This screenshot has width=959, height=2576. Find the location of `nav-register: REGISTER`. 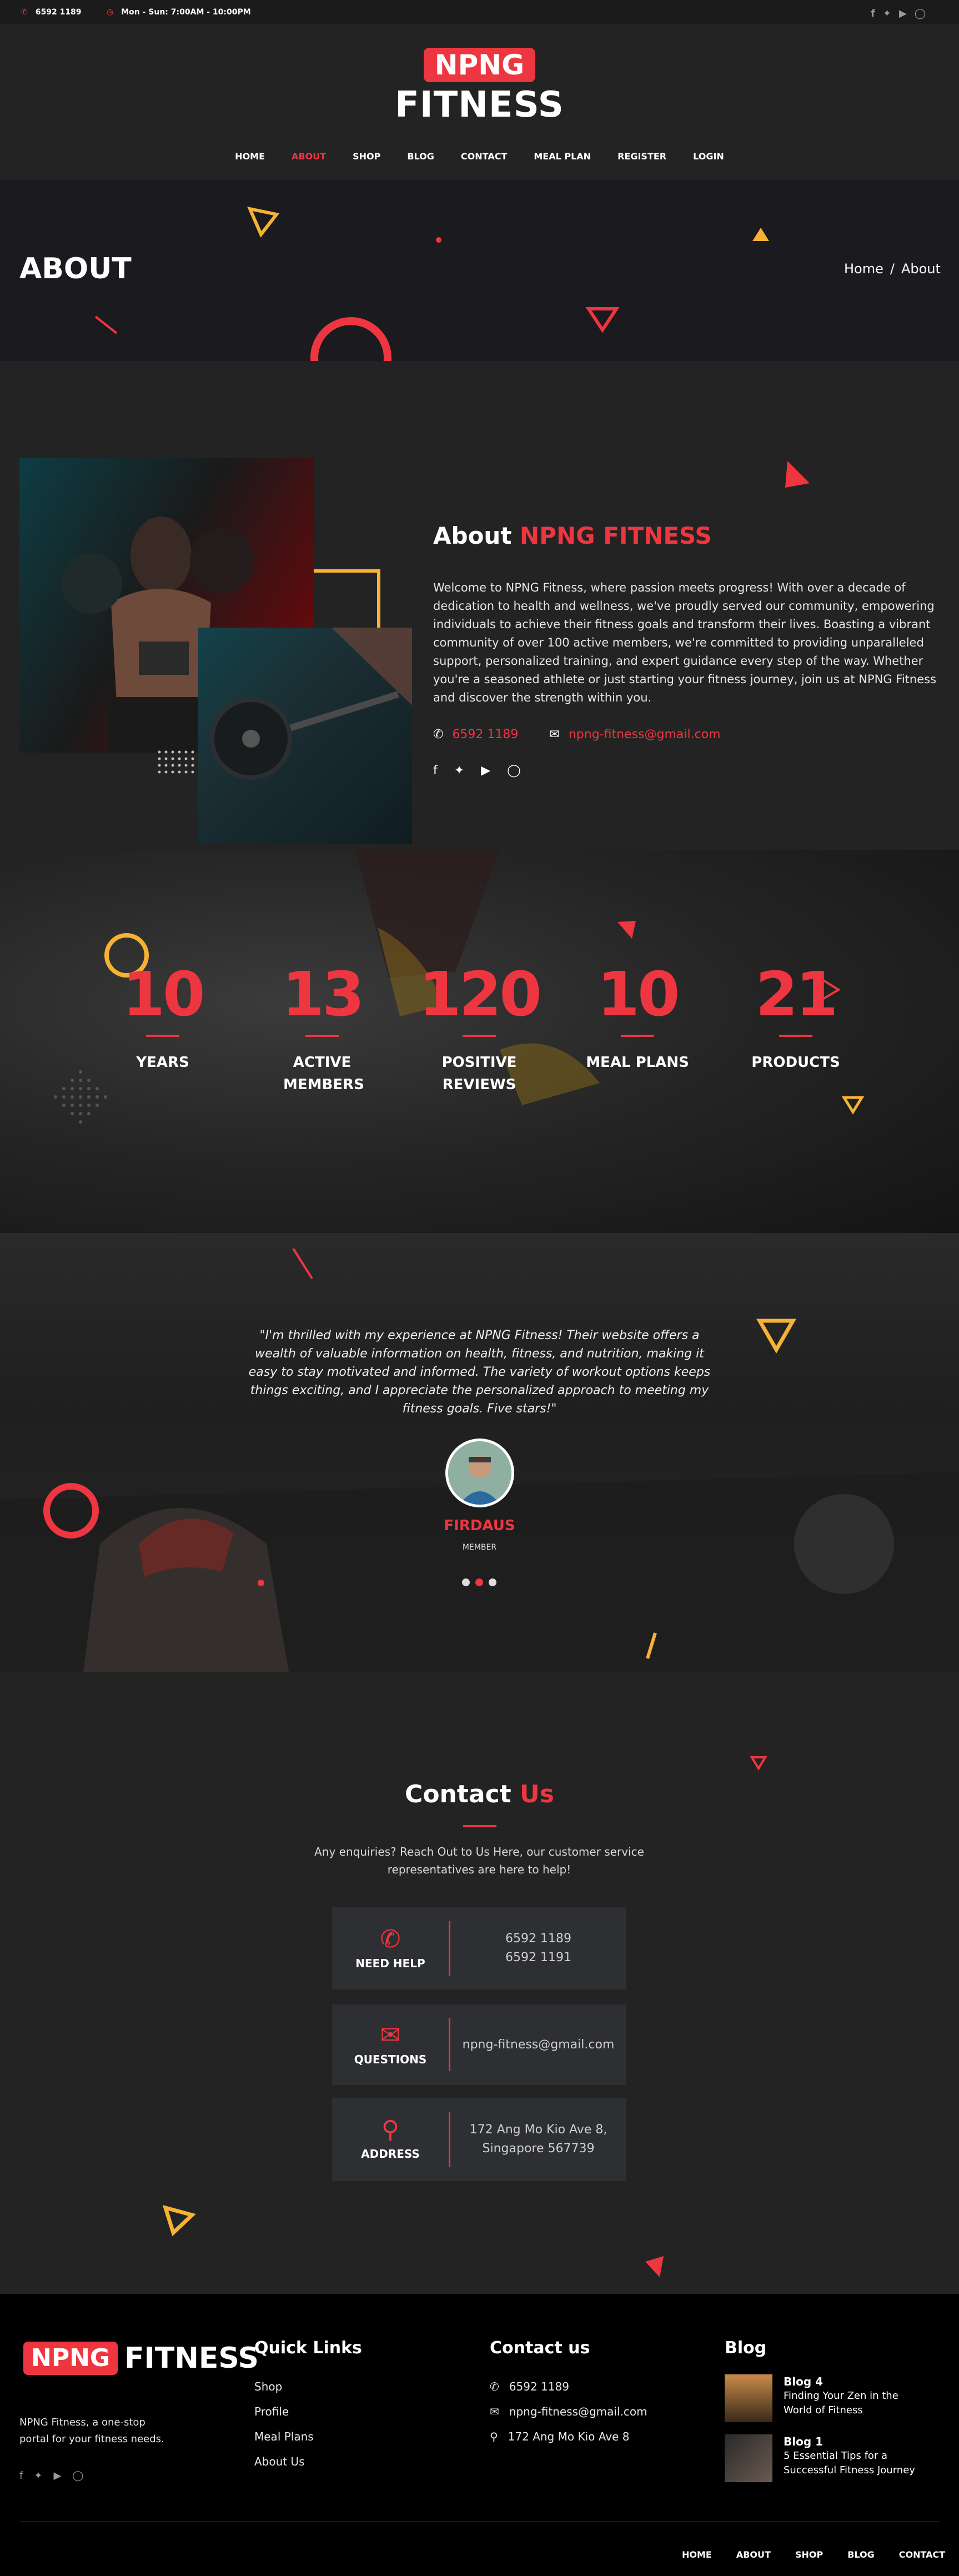

nav-register: REGISTER is located at coordinates (641, 156).